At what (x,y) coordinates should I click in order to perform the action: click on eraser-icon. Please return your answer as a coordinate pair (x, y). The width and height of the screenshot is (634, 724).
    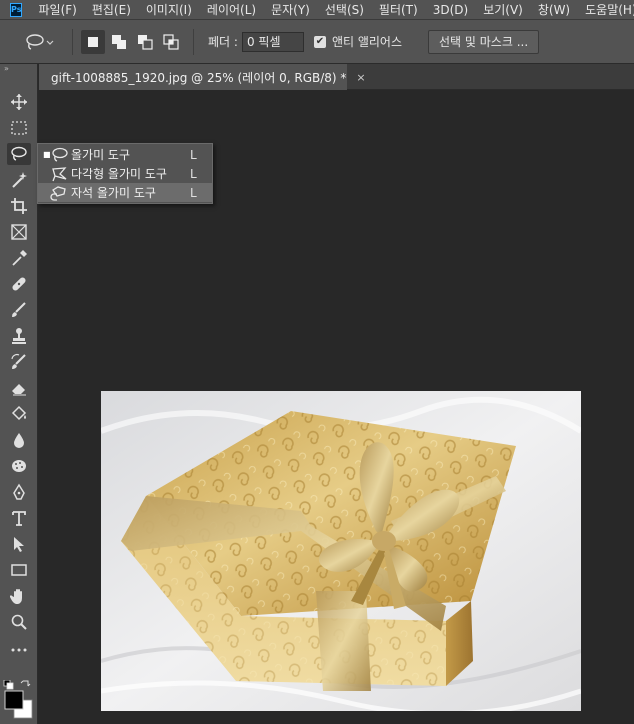
    Looking at the image, I should click on (19, 390).